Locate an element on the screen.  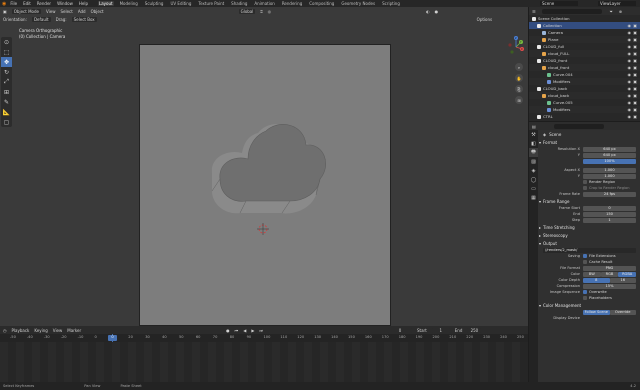
rotate-tool-icon: ↻ is located at coordinates (6, 72).